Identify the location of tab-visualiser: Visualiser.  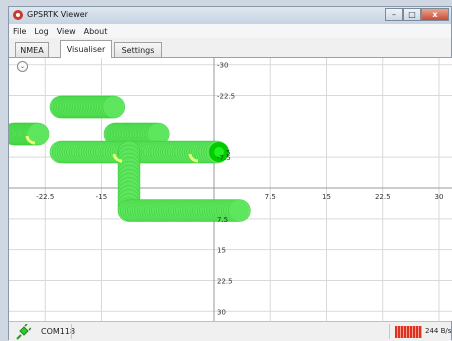
(86, 49).